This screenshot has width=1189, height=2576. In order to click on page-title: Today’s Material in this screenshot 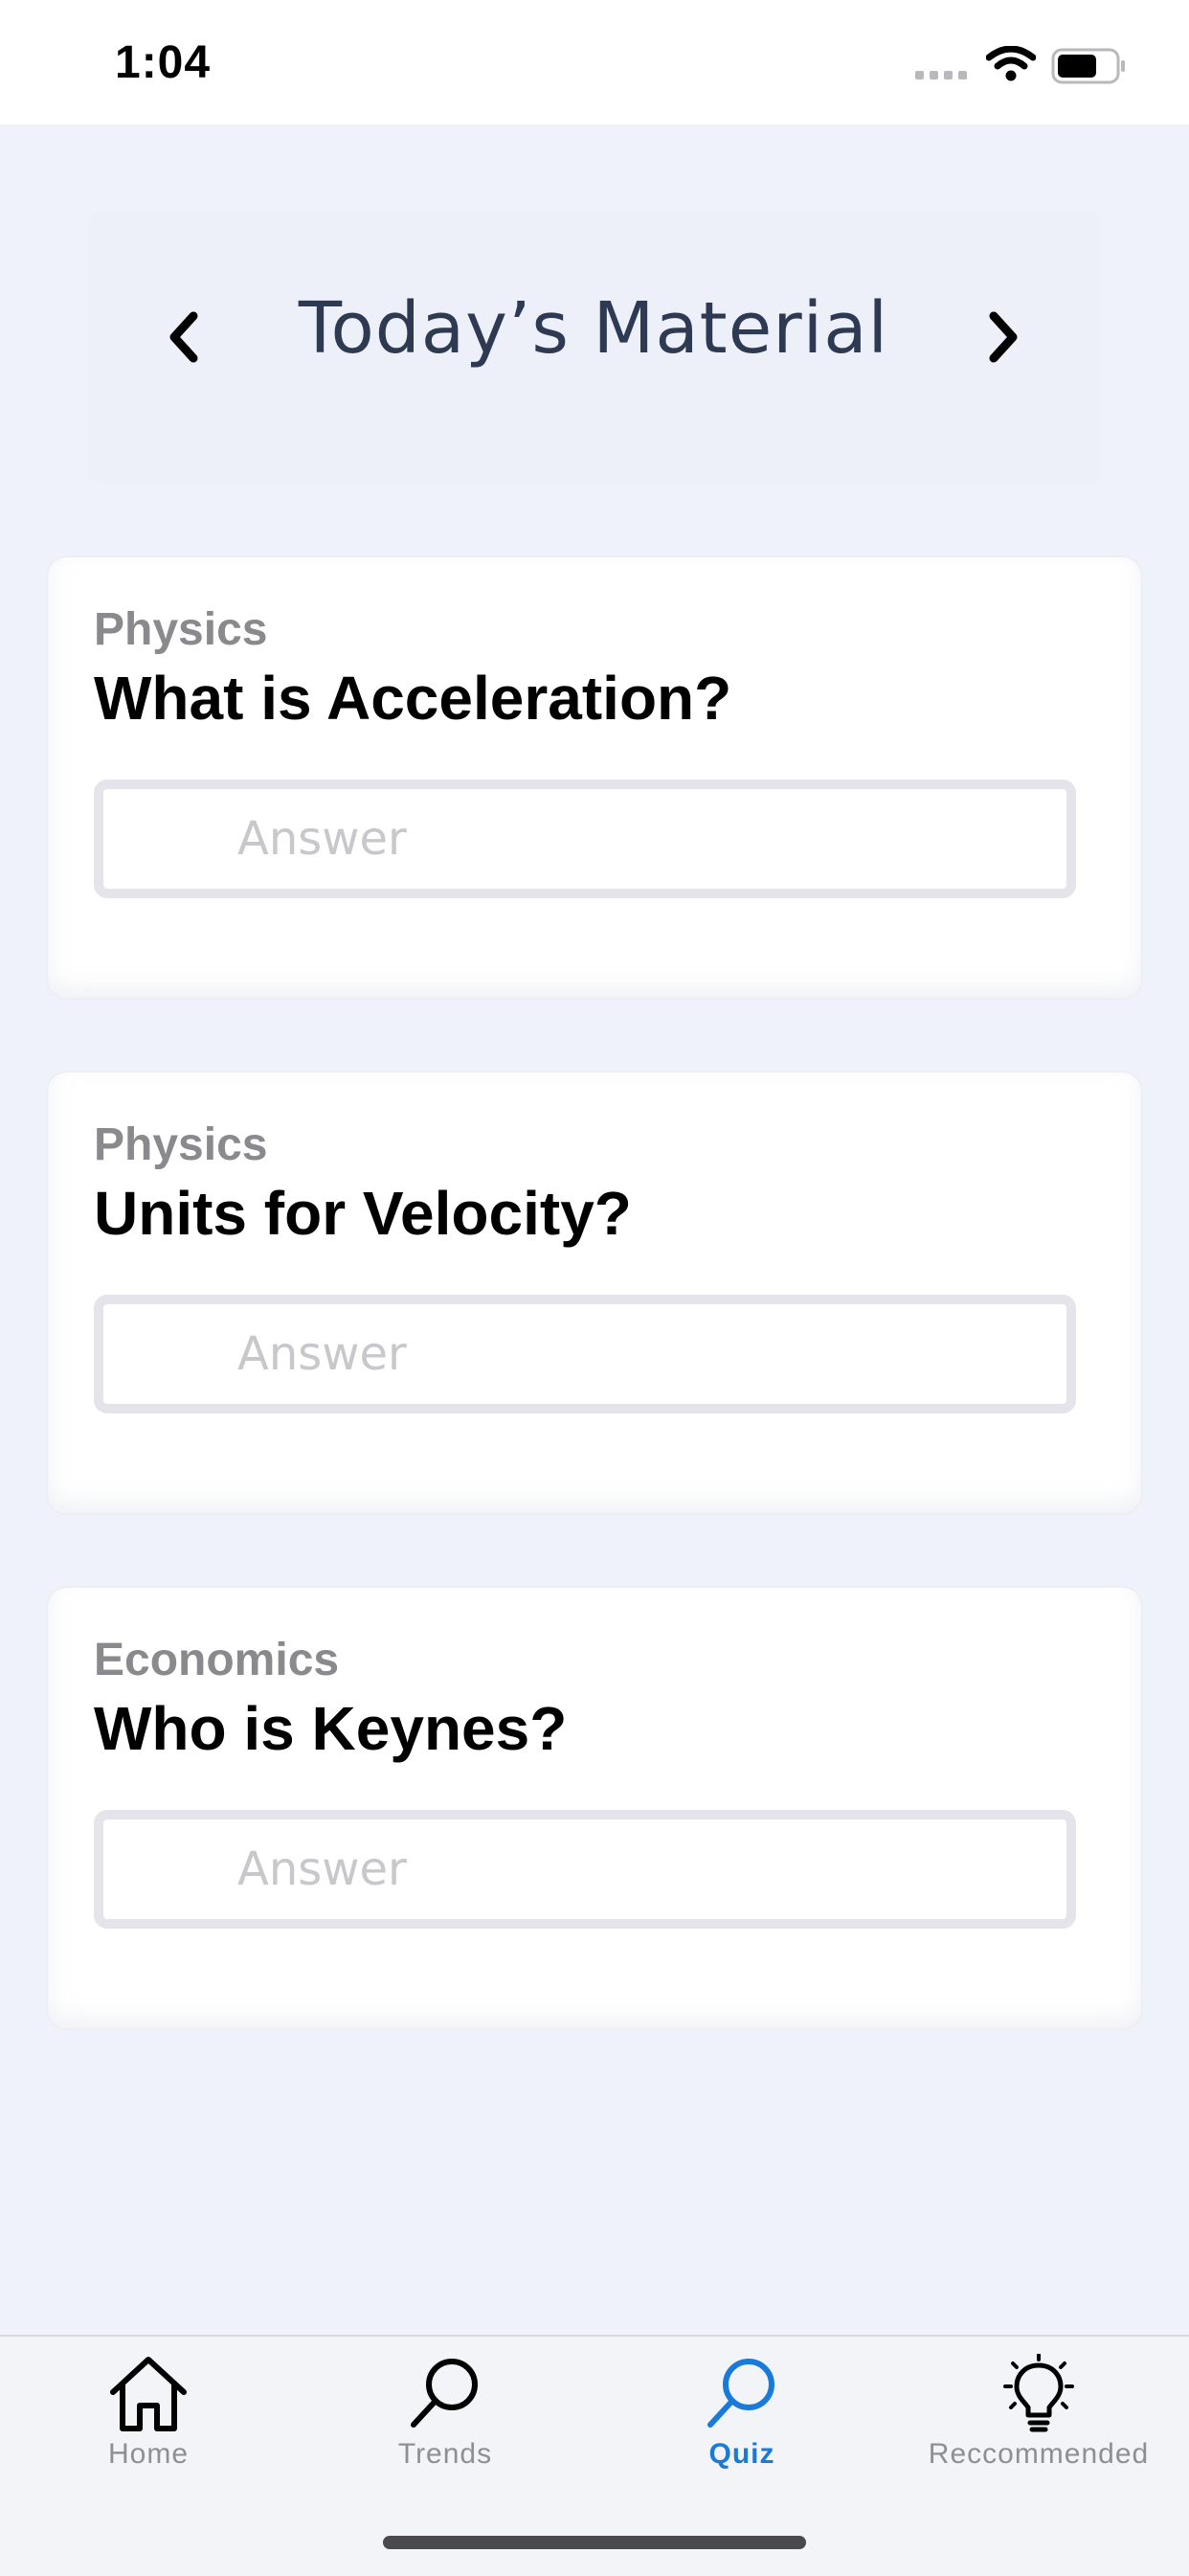, I will do `click(593, 328)`.